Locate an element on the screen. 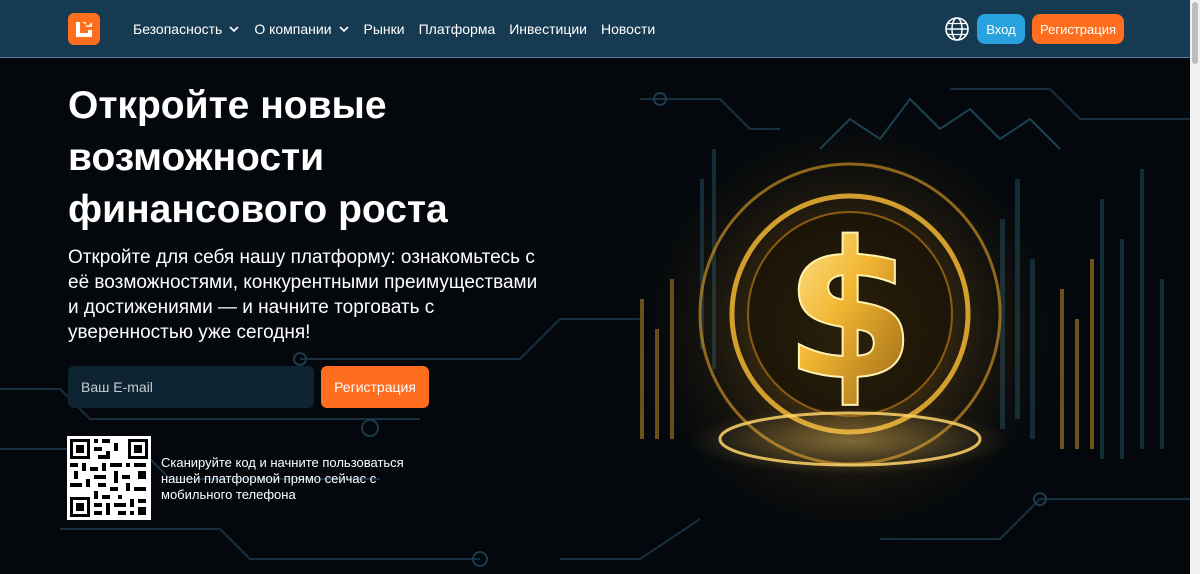 The width and height of the screenshot is (1200, 574). qr-caption-line: нашей платформой прямо сейчас с is located at coordinates (269, 478).